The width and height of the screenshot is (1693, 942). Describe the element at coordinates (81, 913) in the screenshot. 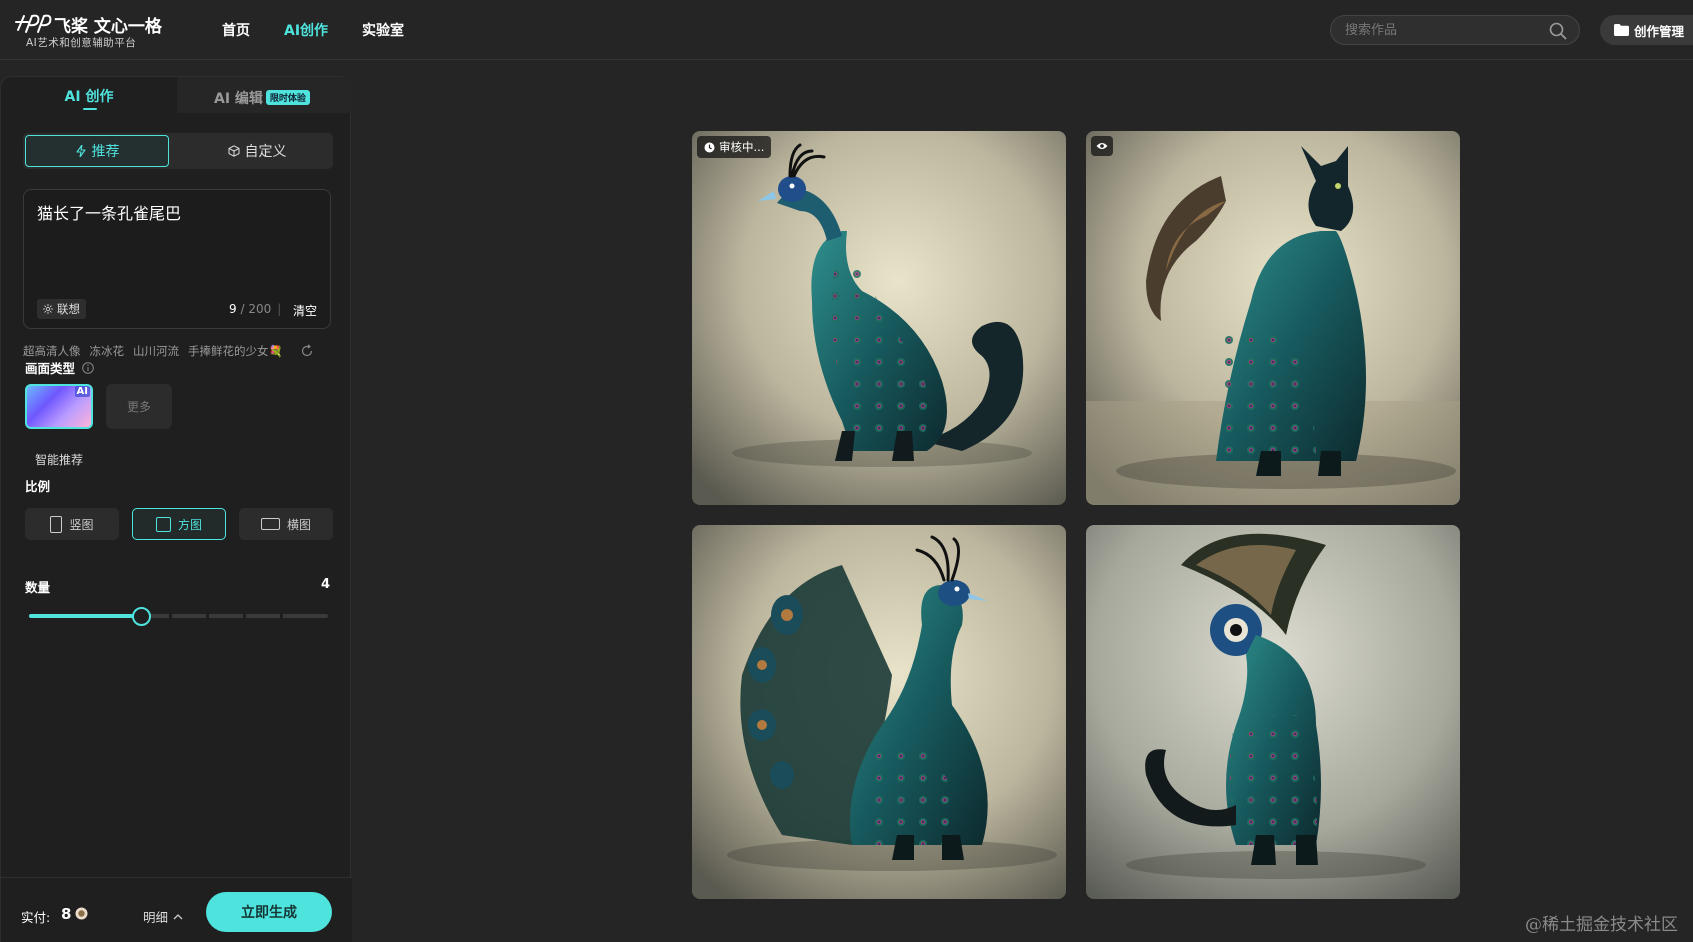

I see `coin-icon` at that location.